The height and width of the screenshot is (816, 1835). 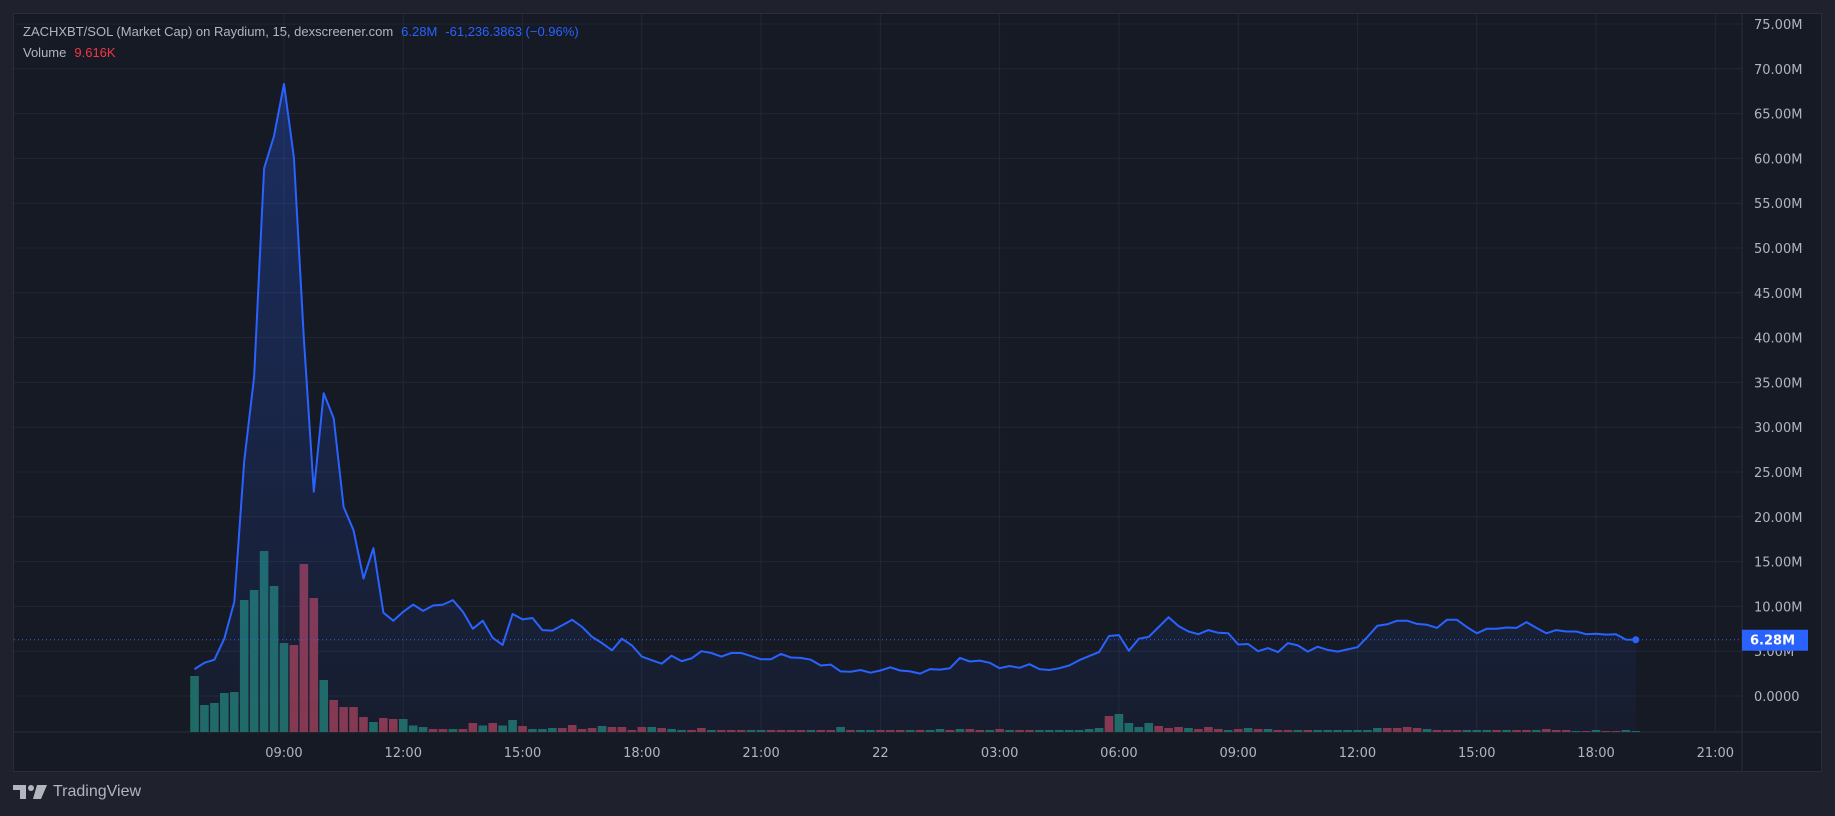 What do you see at coordinates (1778, 339) in the screenshot?
I see `y-tick-label: 40.00M` at bounding box center [1778, 339].